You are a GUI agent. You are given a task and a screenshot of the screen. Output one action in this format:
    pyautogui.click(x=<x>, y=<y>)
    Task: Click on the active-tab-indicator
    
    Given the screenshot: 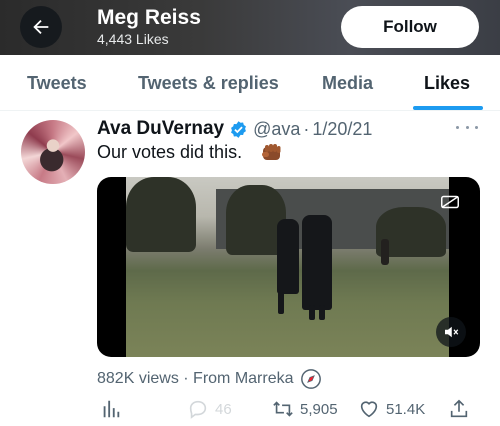 What is the action you would take?
    pyautogui.click(x=448, y=108)
    